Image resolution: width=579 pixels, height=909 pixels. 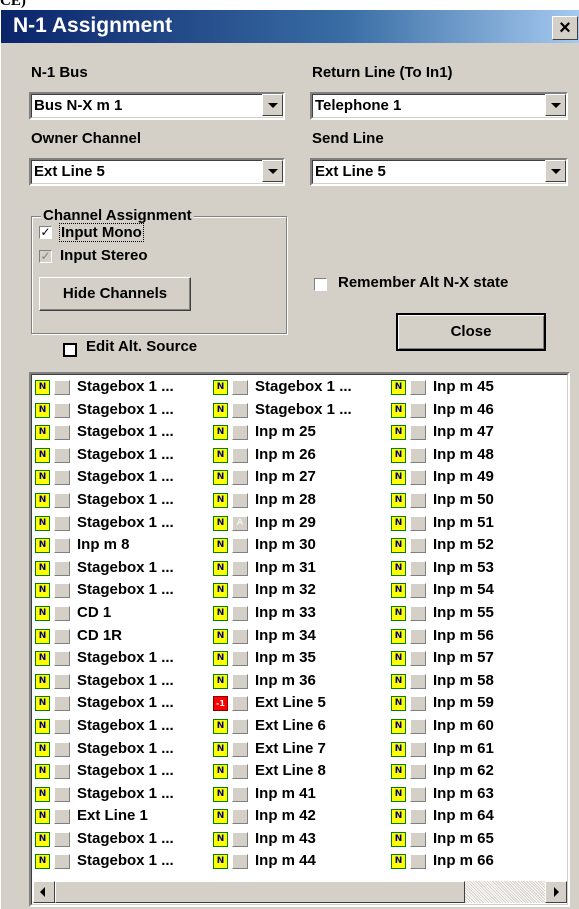 I want to click on close-button: Close, so click(x=471, y=332).